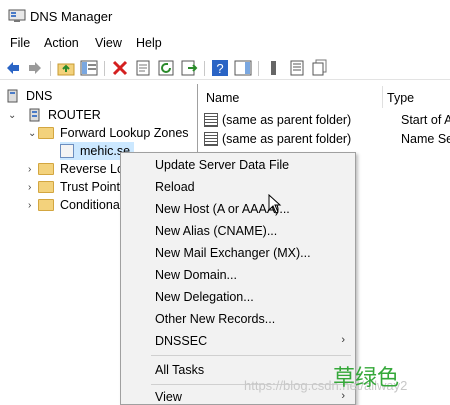  Describe the element at coordinates (320, 68) in the screenshot. I see `copy-icon` at that location.